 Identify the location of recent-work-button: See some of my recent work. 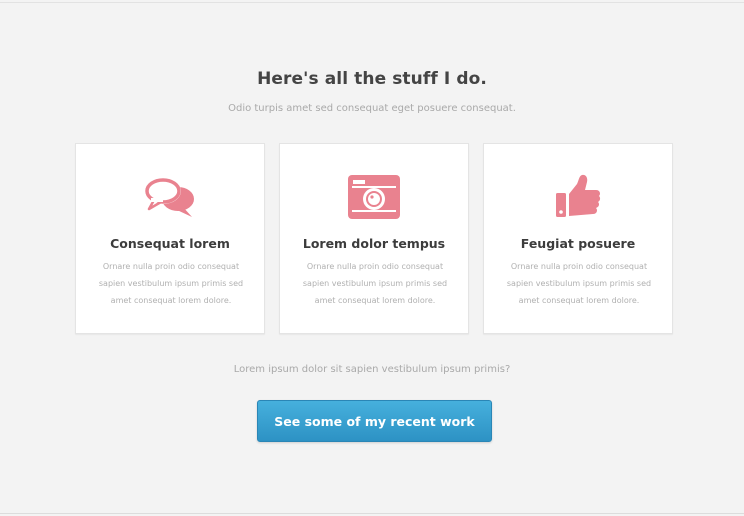
(374, 421).